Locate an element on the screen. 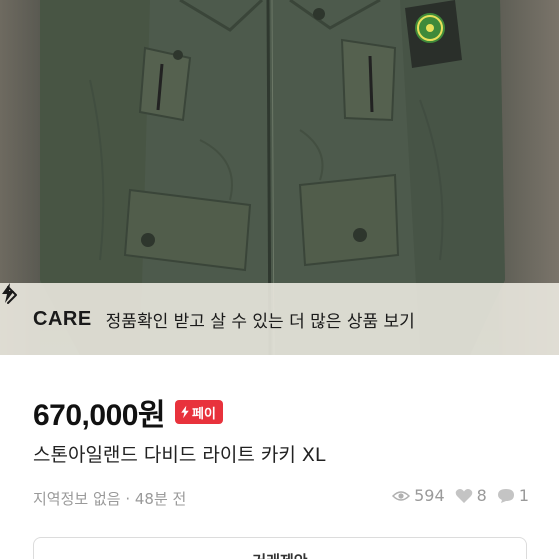 Image resolution: width=559 pixels, height=559 pixels. price-row: 670,000원 페이 is located at coordinates (128, 412).